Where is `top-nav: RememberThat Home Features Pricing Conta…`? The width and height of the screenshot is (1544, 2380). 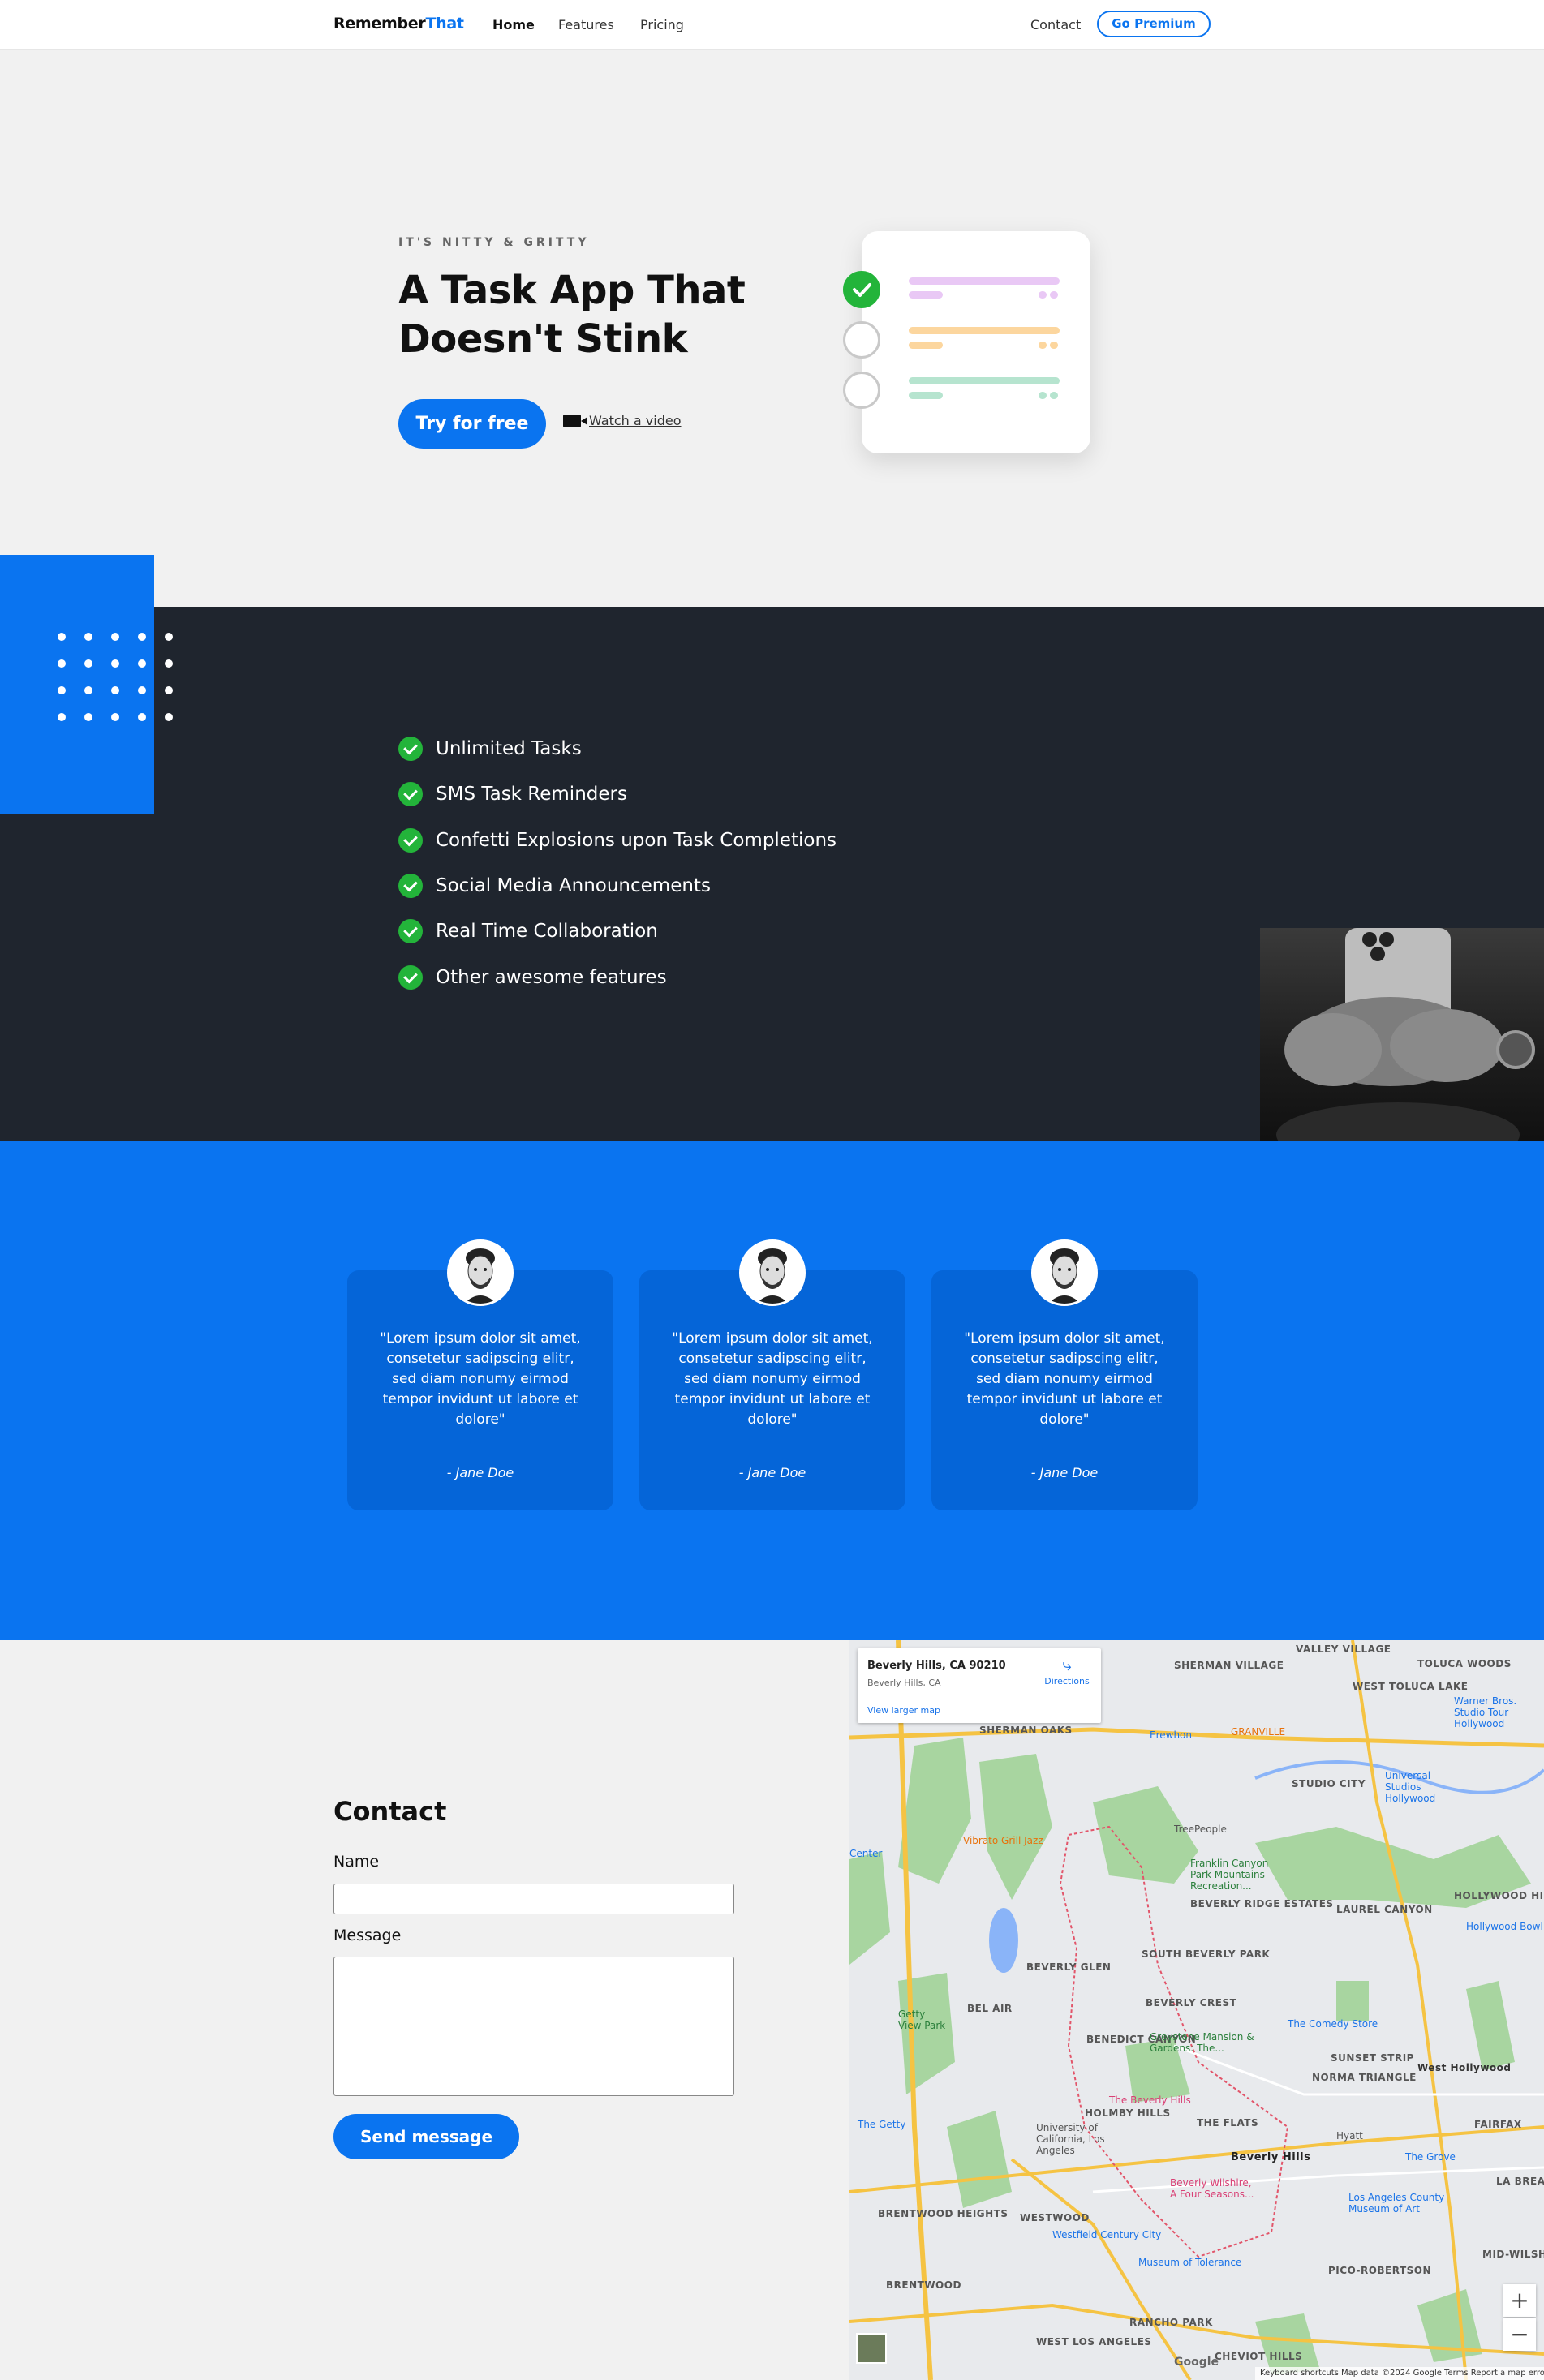
top-nav: RememberThat Home Features Pricing Conta… is located at coordinates (772, 25).